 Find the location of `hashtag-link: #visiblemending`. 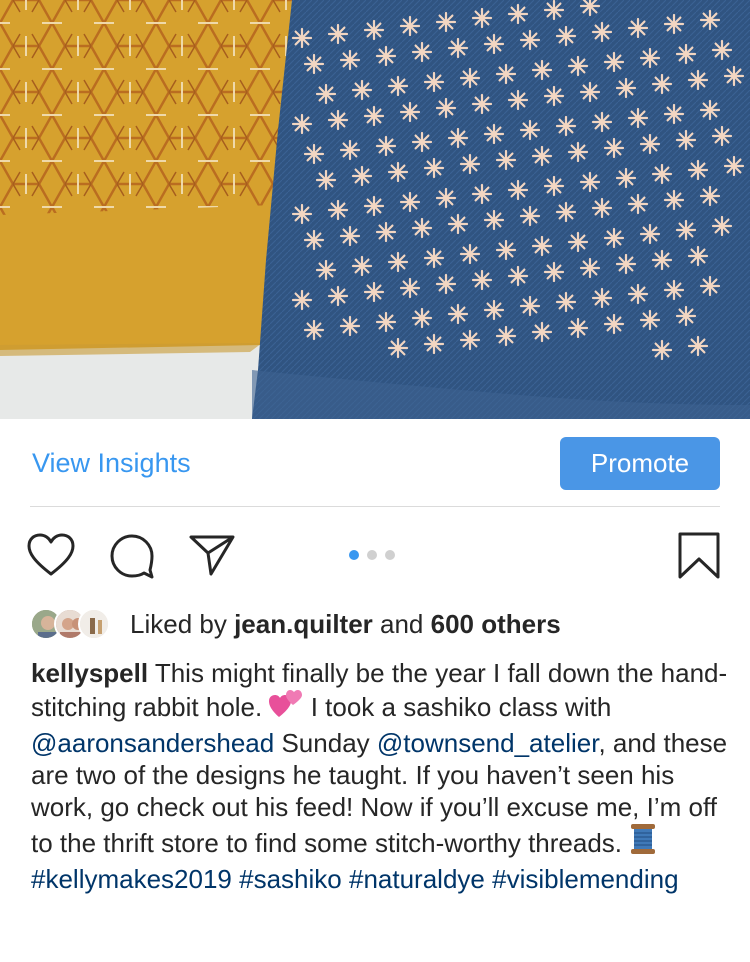

hashtag-link: #visiblemending is located at coordinates (585, 879).